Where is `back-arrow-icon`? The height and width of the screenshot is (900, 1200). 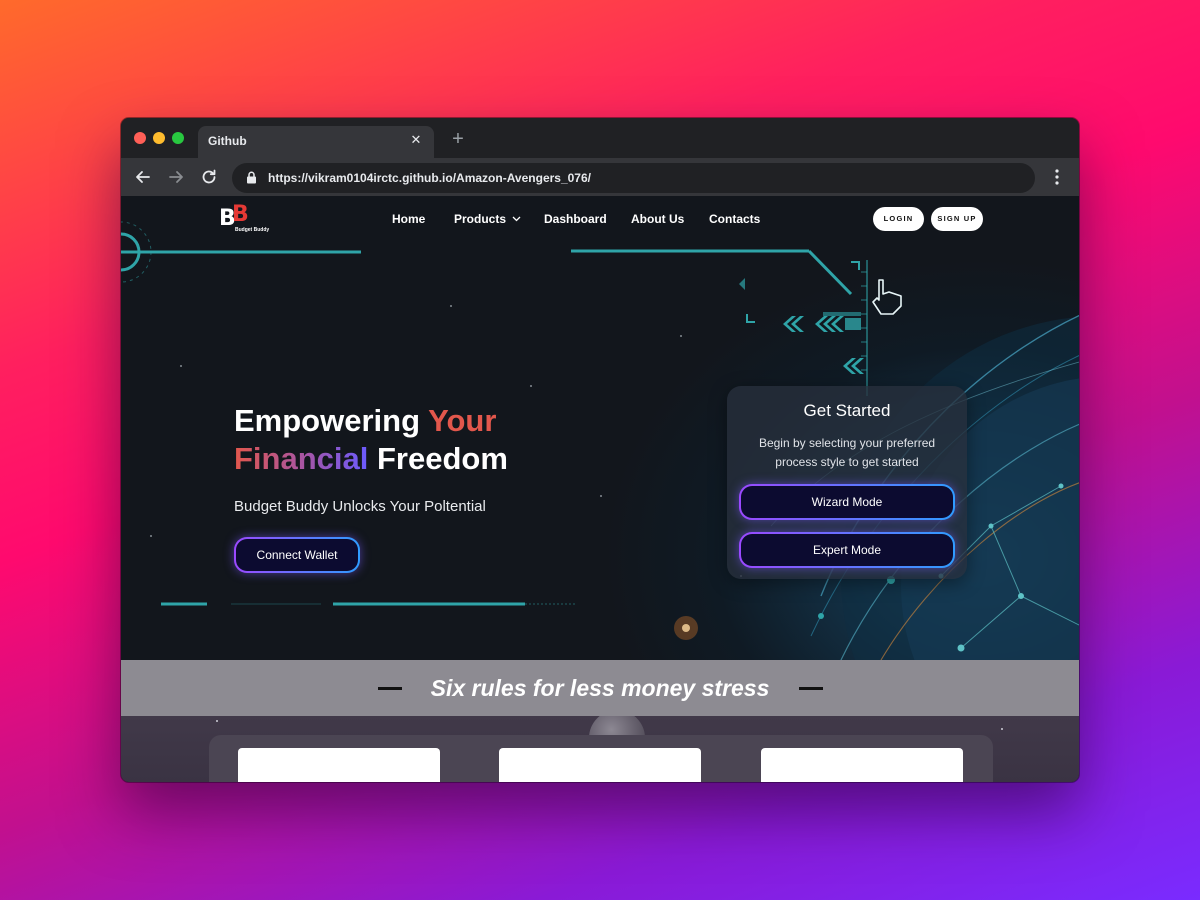 back-arrow-icon is located at coordinates (143, 177).